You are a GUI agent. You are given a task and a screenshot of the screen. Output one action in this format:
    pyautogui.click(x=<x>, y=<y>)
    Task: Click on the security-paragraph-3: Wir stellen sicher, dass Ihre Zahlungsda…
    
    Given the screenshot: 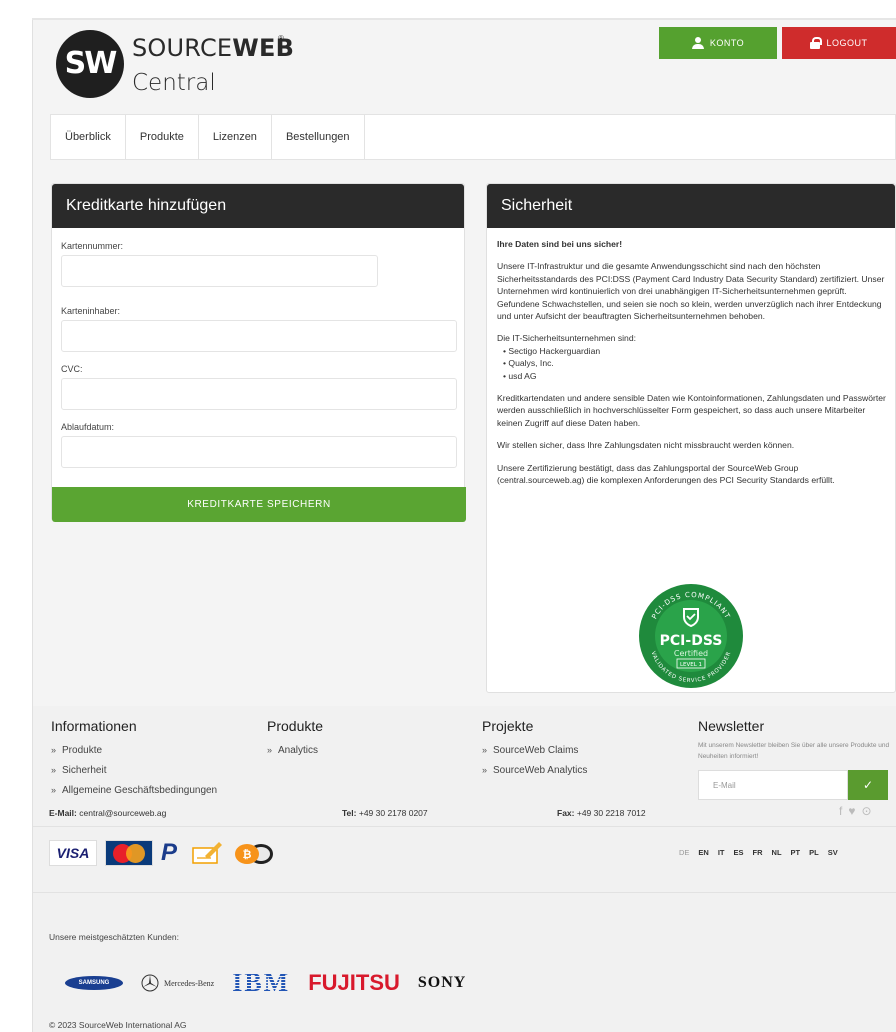 What is the action you would take?
    pyautogui.click(x=646, y=445)
    